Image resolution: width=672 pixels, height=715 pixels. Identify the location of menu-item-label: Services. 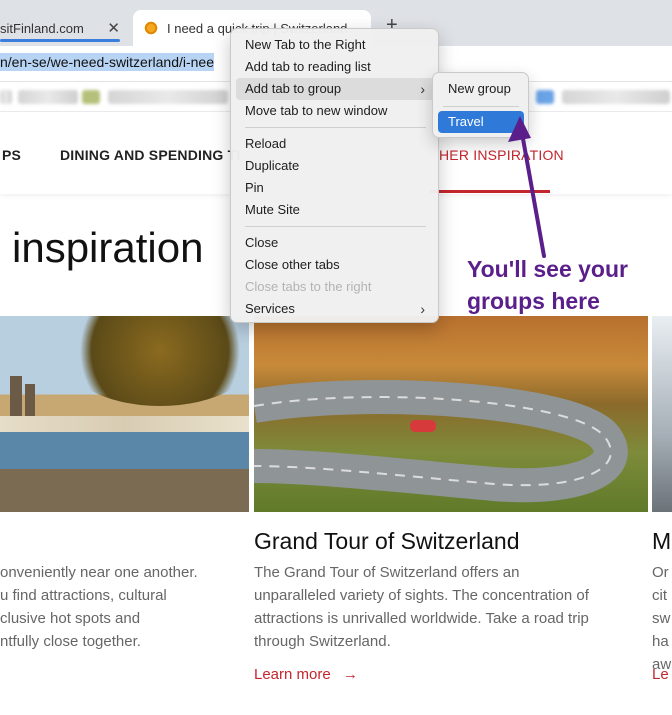
(270, 308).